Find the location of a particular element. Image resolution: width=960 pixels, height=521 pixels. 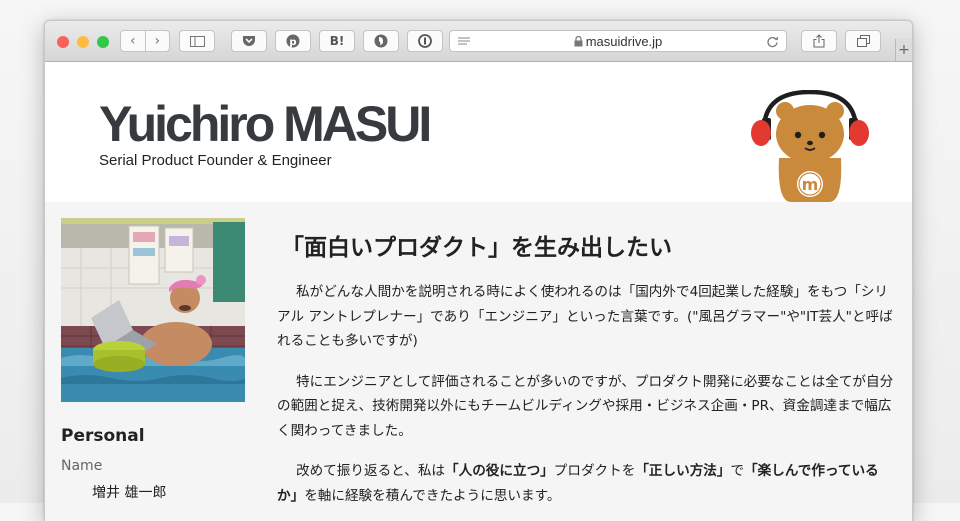

p3-text-a: 改めて振り返ると、私は is located at coordinates (371, 471).